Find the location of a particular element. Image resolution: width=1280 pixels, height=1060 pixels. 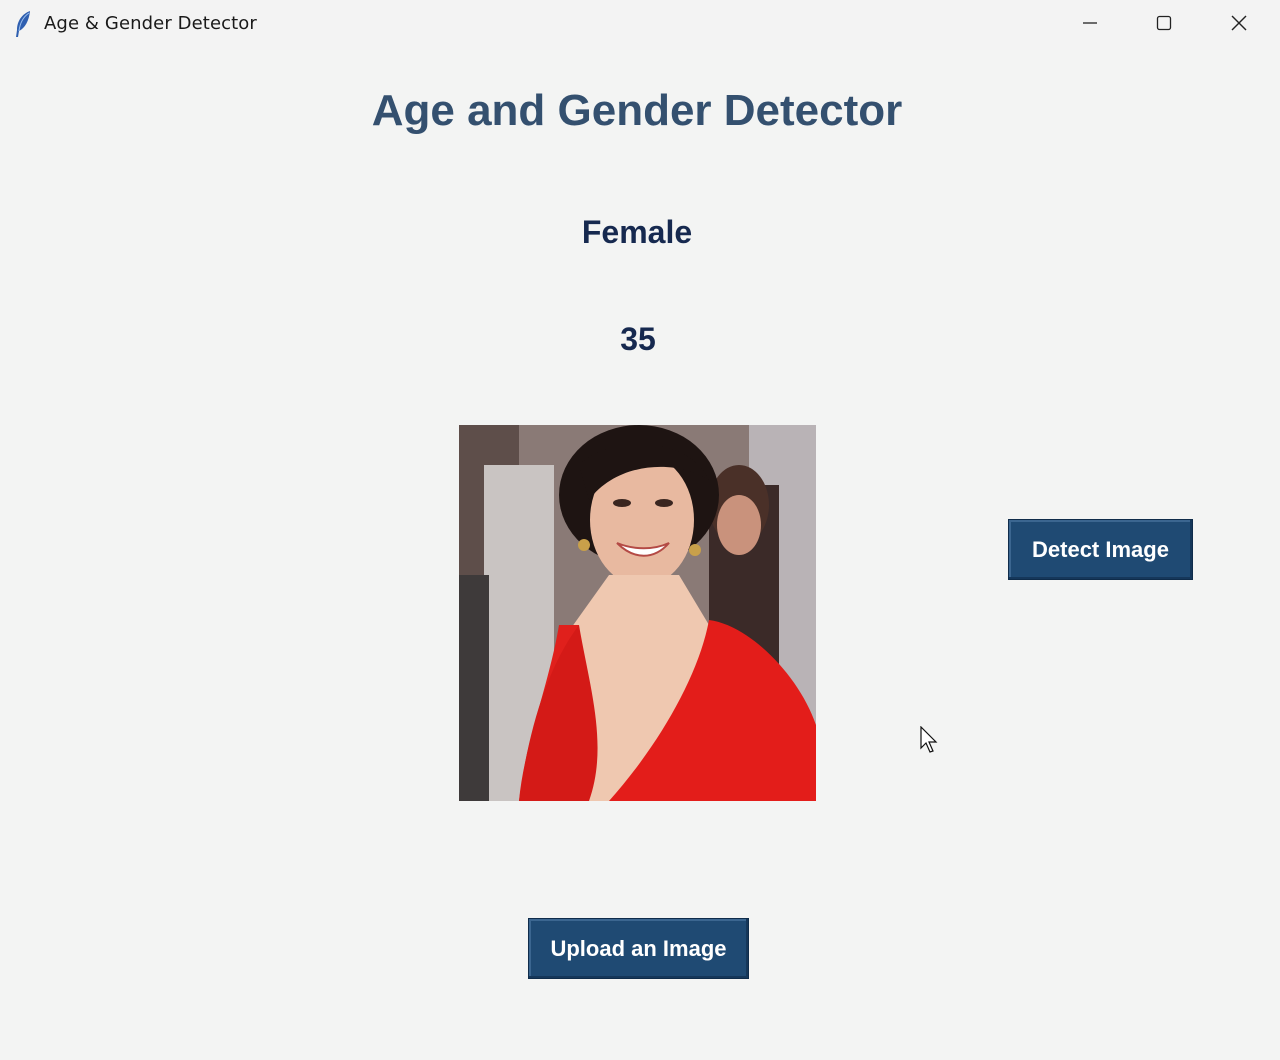

maximize-button is located at coordinates (1164, 25).